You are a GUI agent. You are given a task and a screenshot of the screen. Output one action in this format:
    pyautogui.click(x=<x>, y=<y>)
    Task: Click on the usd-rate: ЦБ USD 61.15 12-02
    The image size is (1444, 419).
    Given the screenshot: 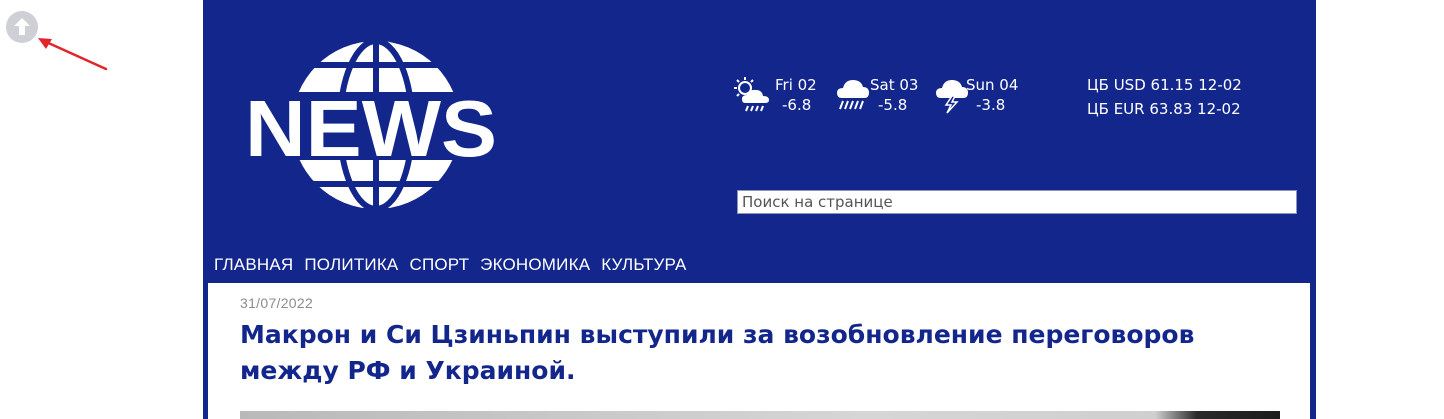 What is the action you would take?
    pyautogui.click(x=1164, y=85)
    